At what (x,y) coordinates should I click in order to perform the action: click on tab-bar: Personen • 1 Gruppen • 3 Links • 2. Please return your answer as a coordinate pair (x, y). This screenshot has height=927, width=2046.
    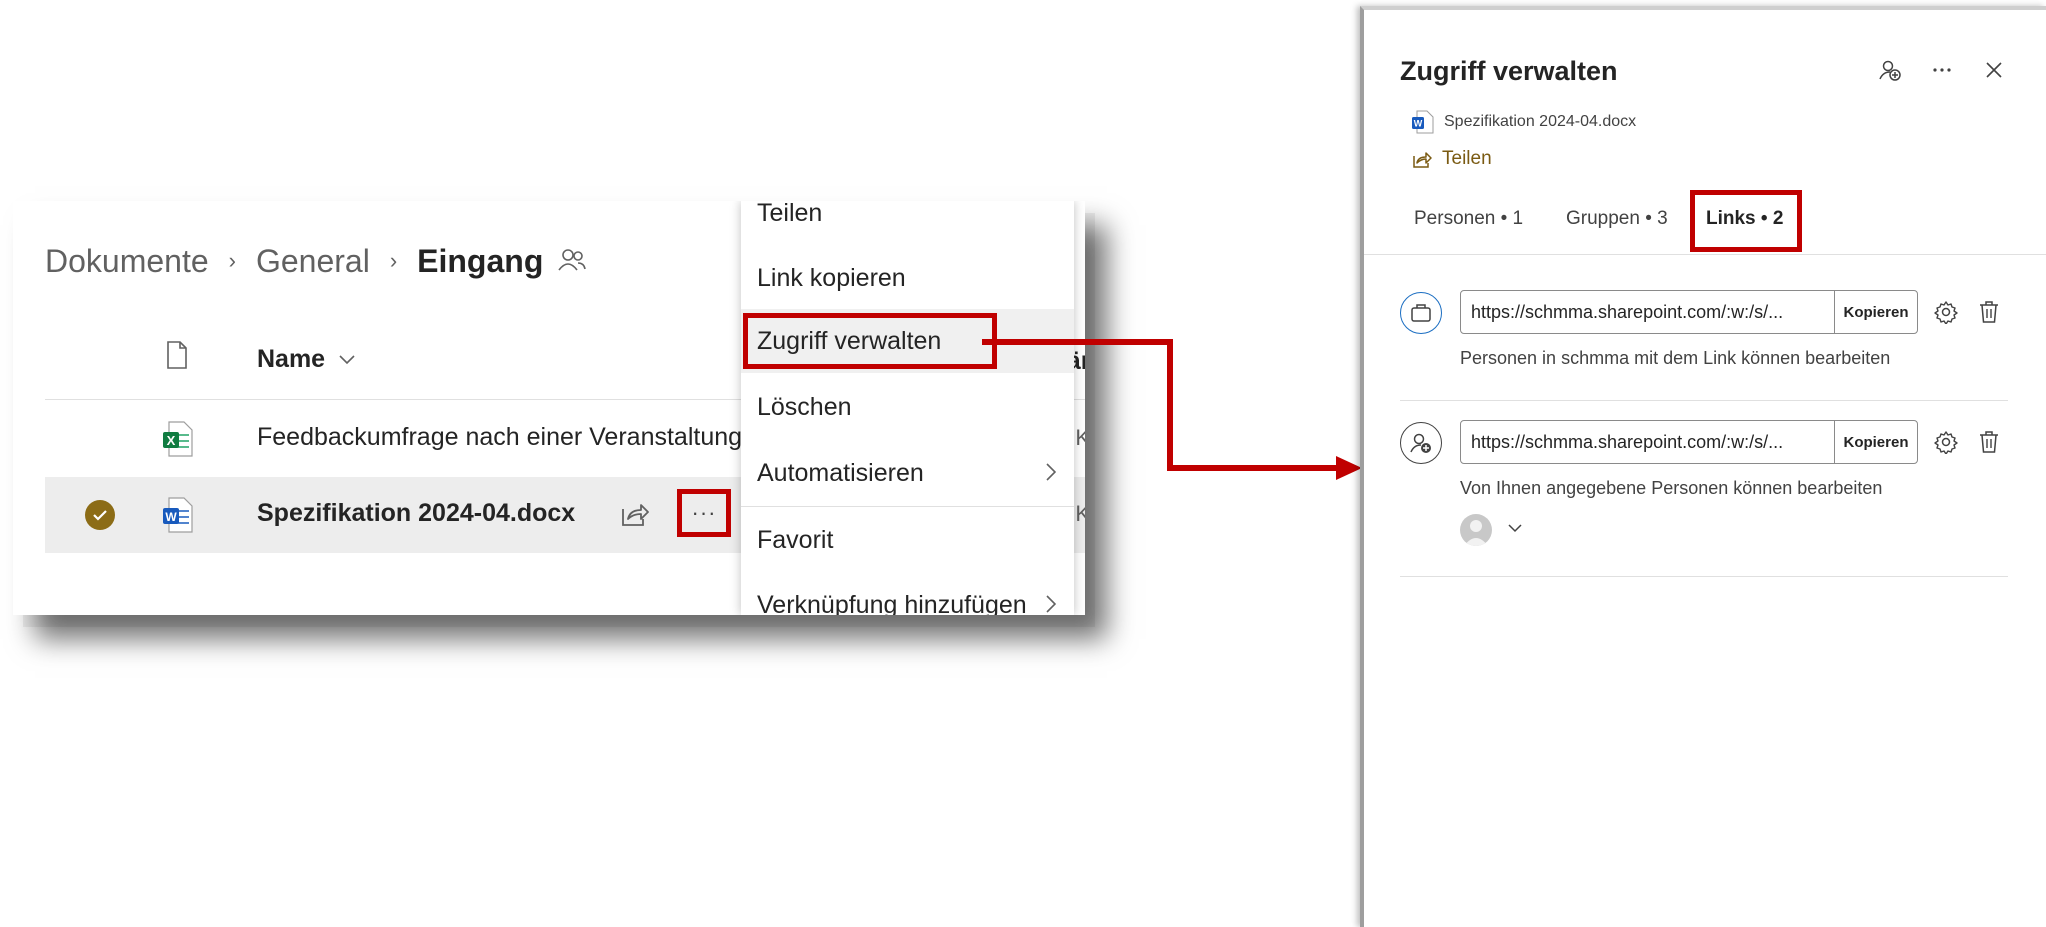
    Looking at the image, I should click on (1705, 222).